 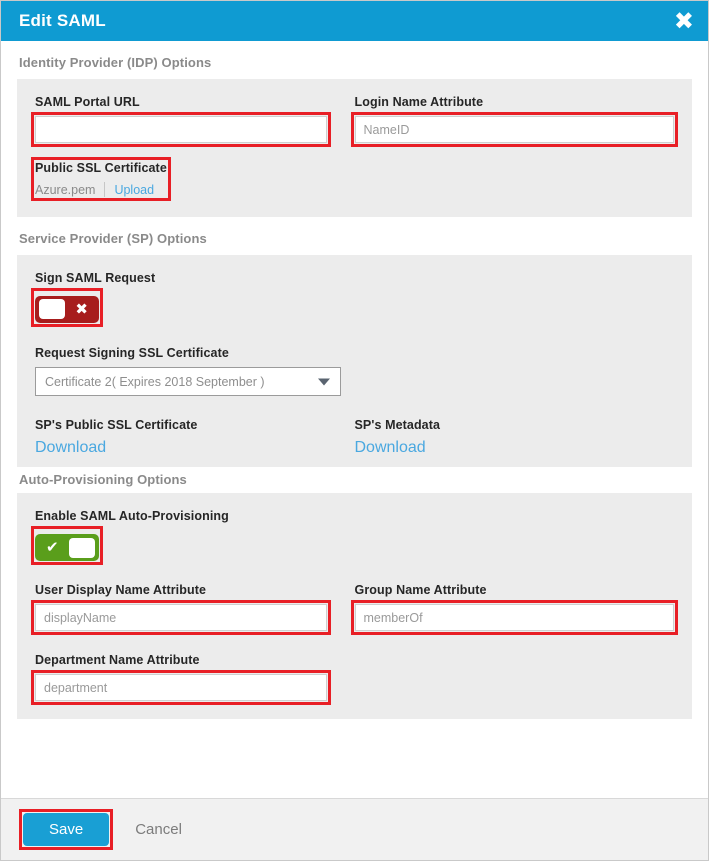 I want to click on public-ssl-certificate-value-row: Azure.pem Upload, so click(x=101, y=189).